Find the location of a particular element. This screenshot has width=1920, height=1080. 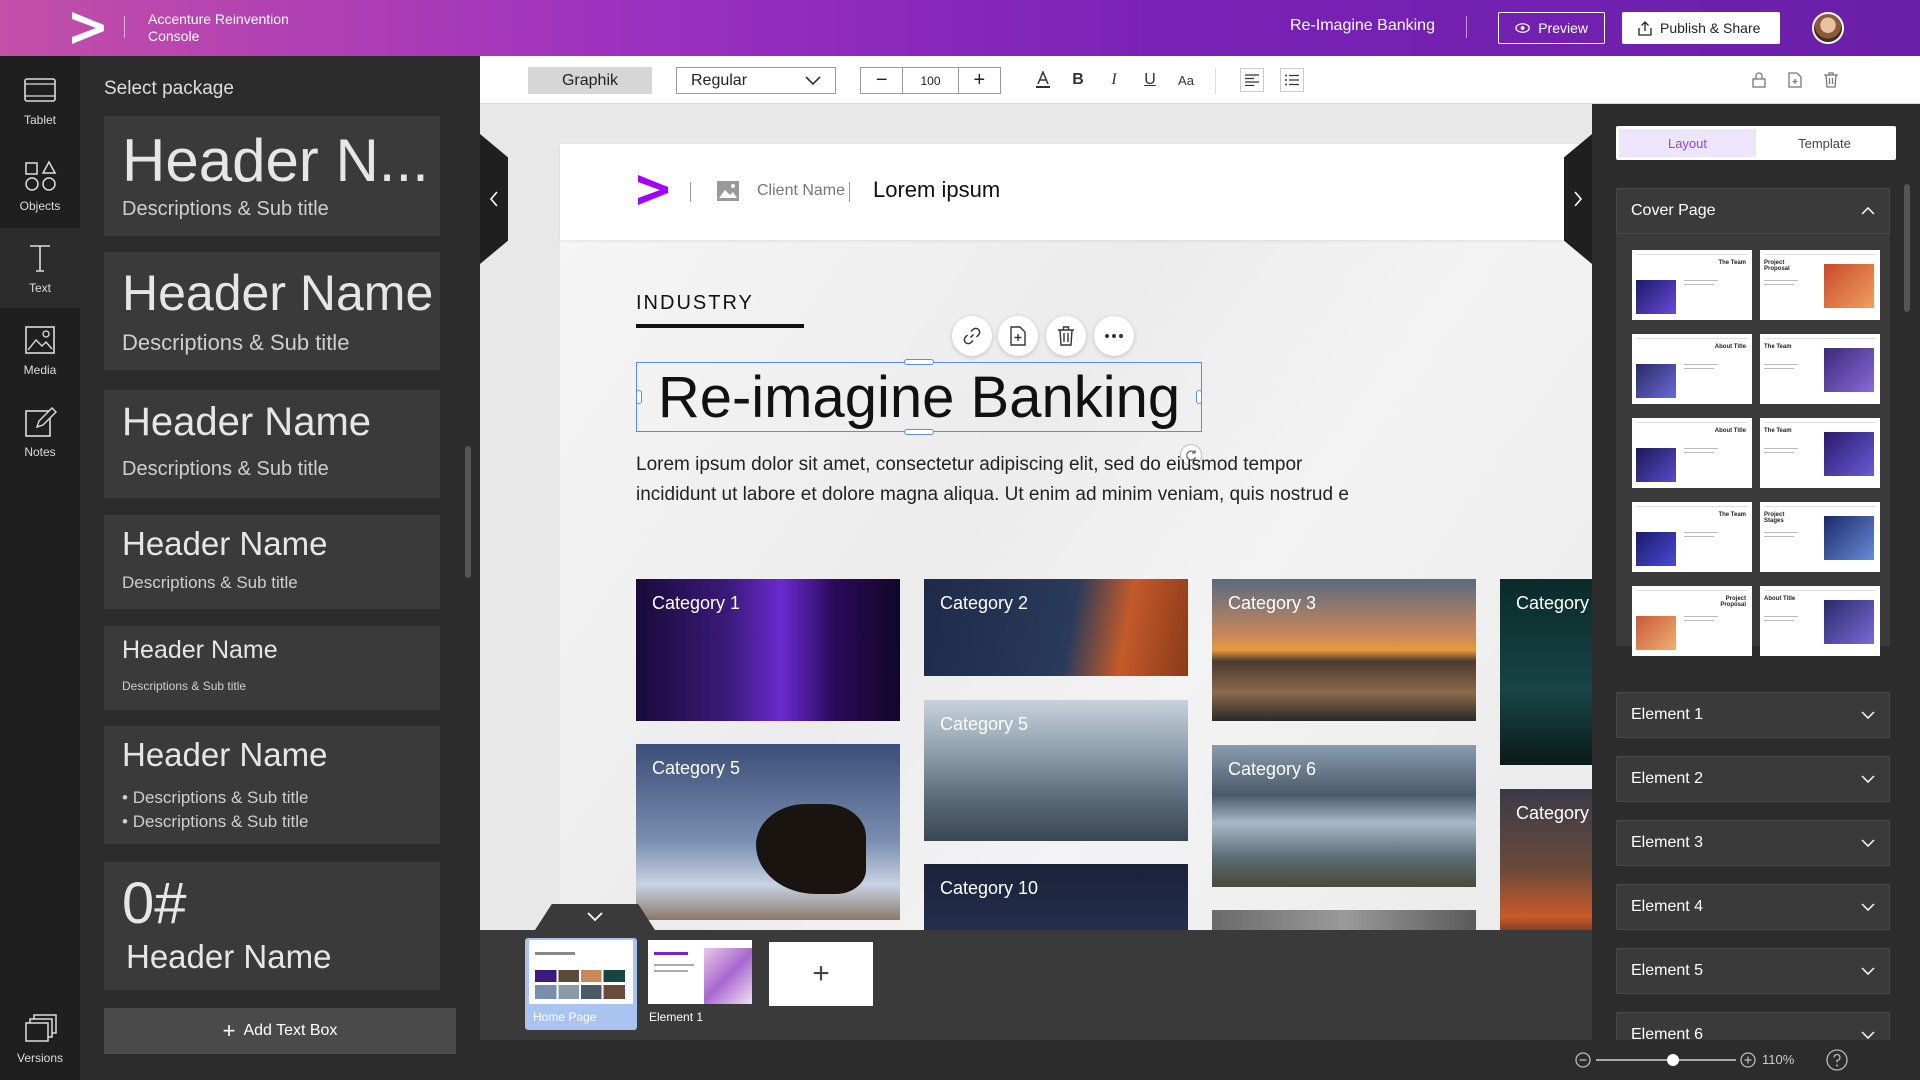

link-button is located at coordinates (972, 336).